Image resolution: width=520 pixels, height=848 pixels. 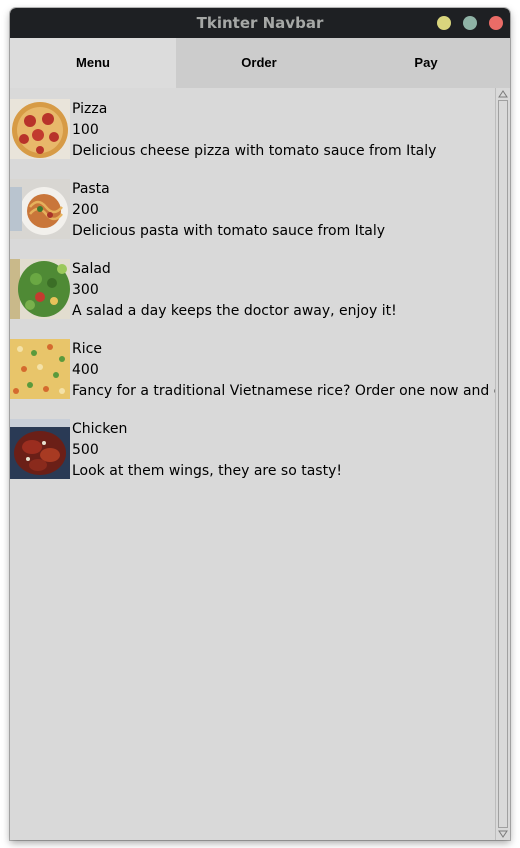 I want to click on scroll-down-arrow-icon, so click(x=503, y=834).